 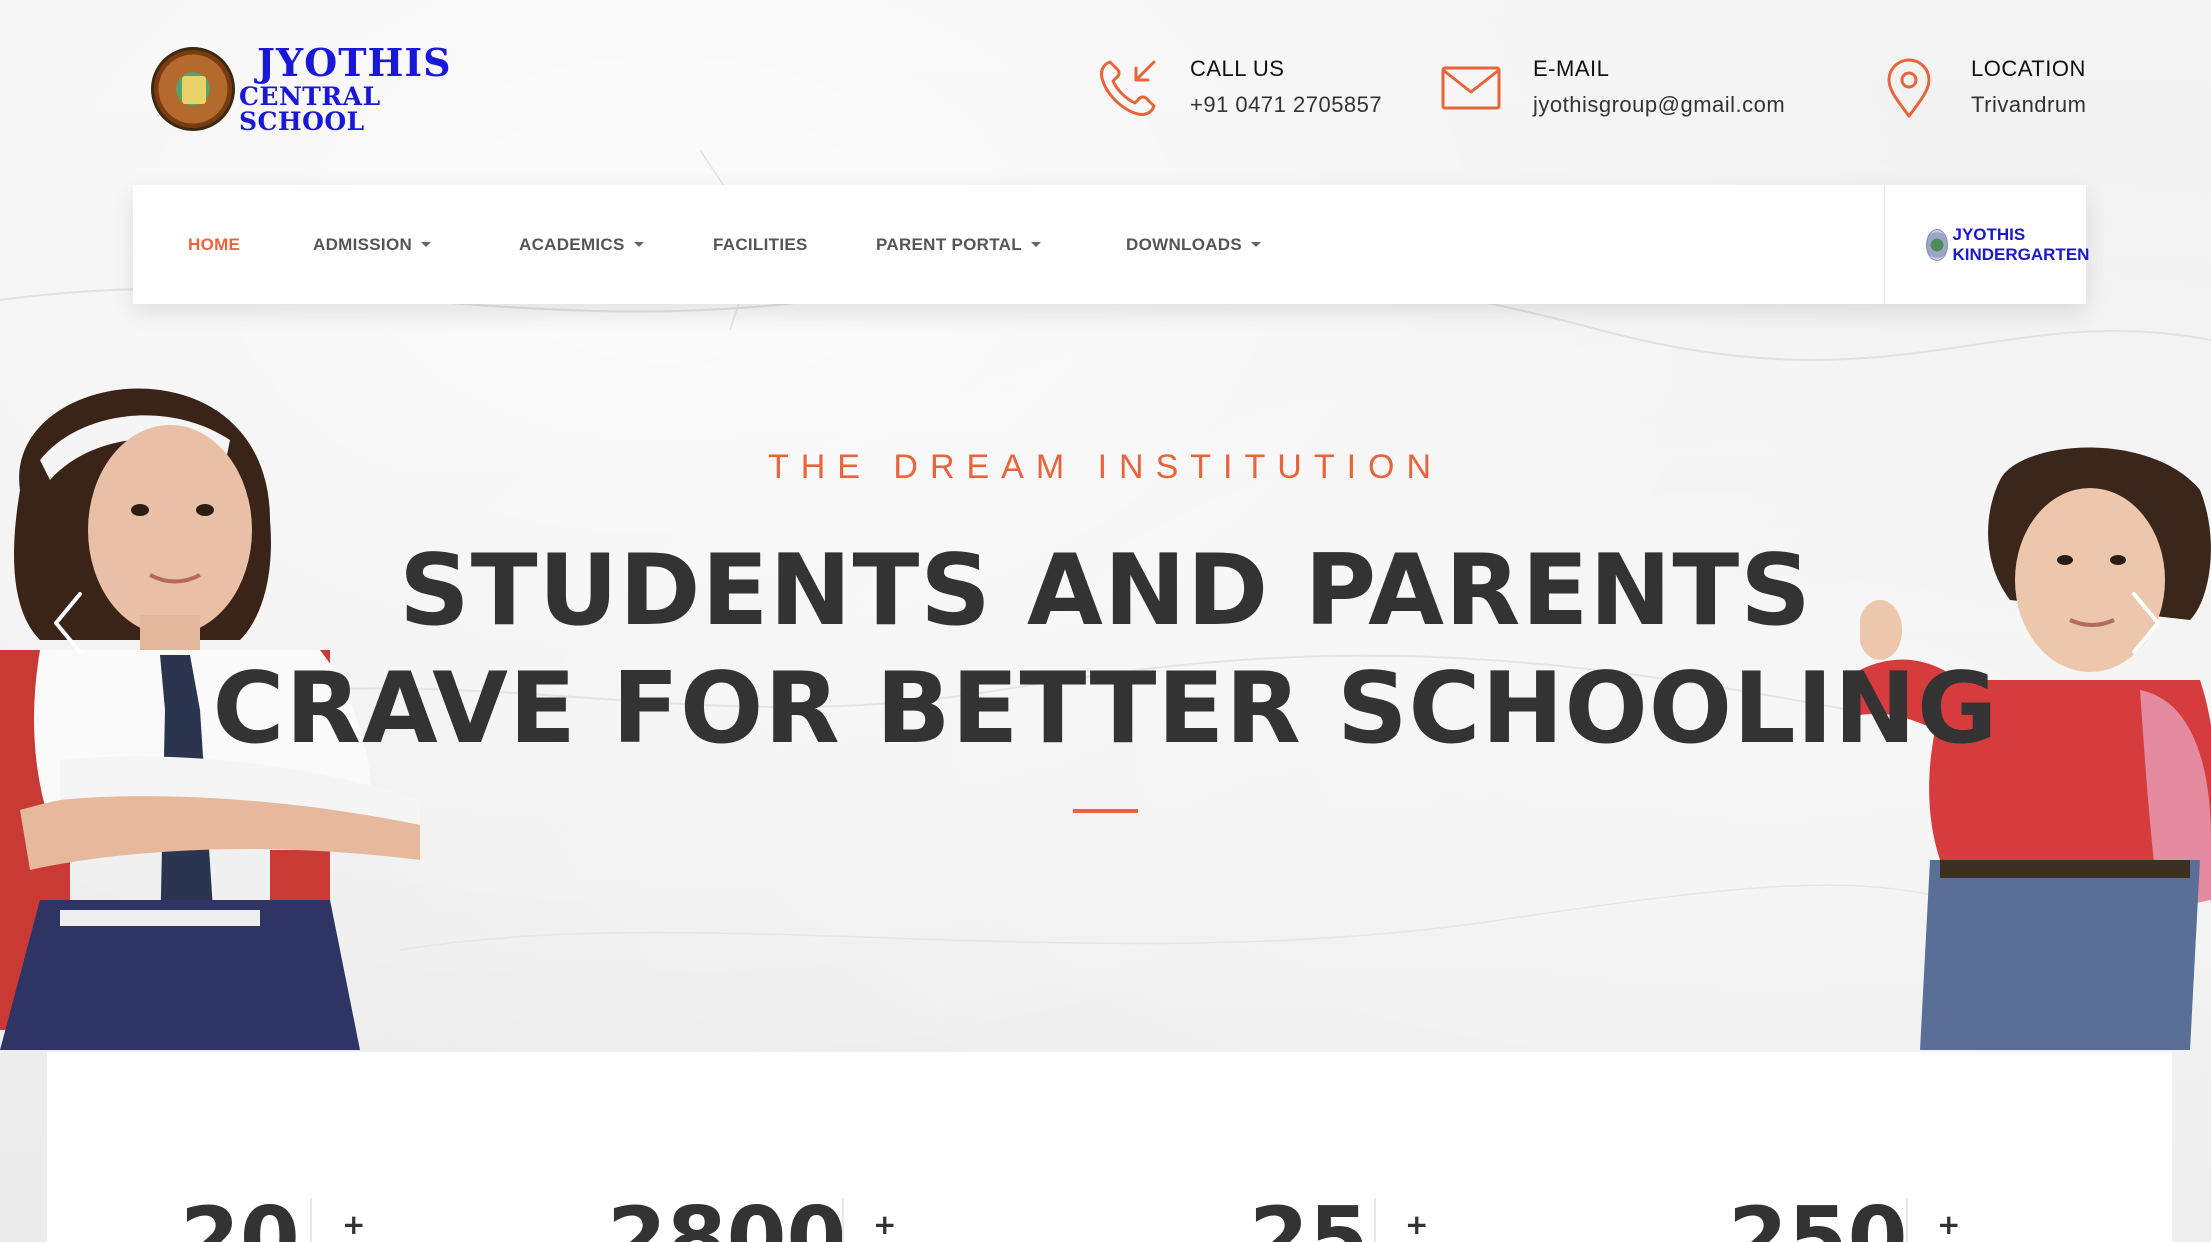 I want to click on logo-title: JYOTHIS, so click(x=354, y=62).